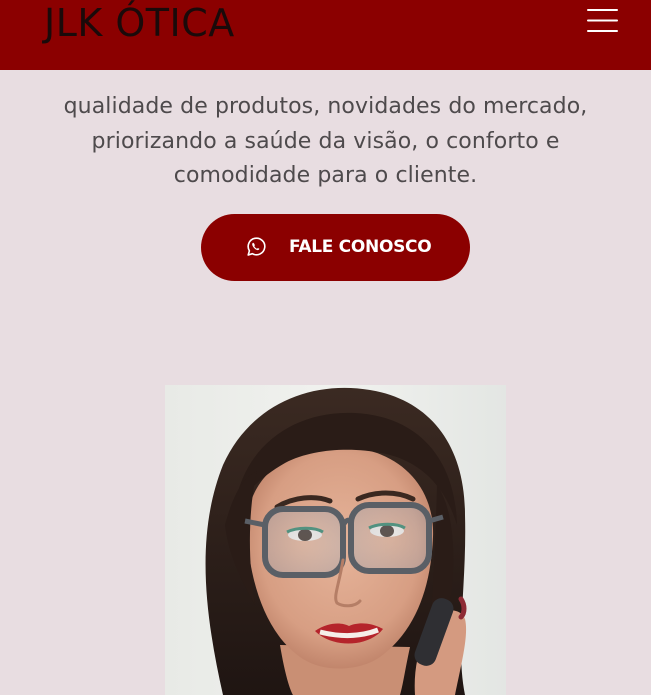 Image resolution: width=651 pixels, height=695 pixels. Describe the element at coordinates (325, 175) in the screenshot. I see `intro-line: comodidade para o cliente.` at that location.